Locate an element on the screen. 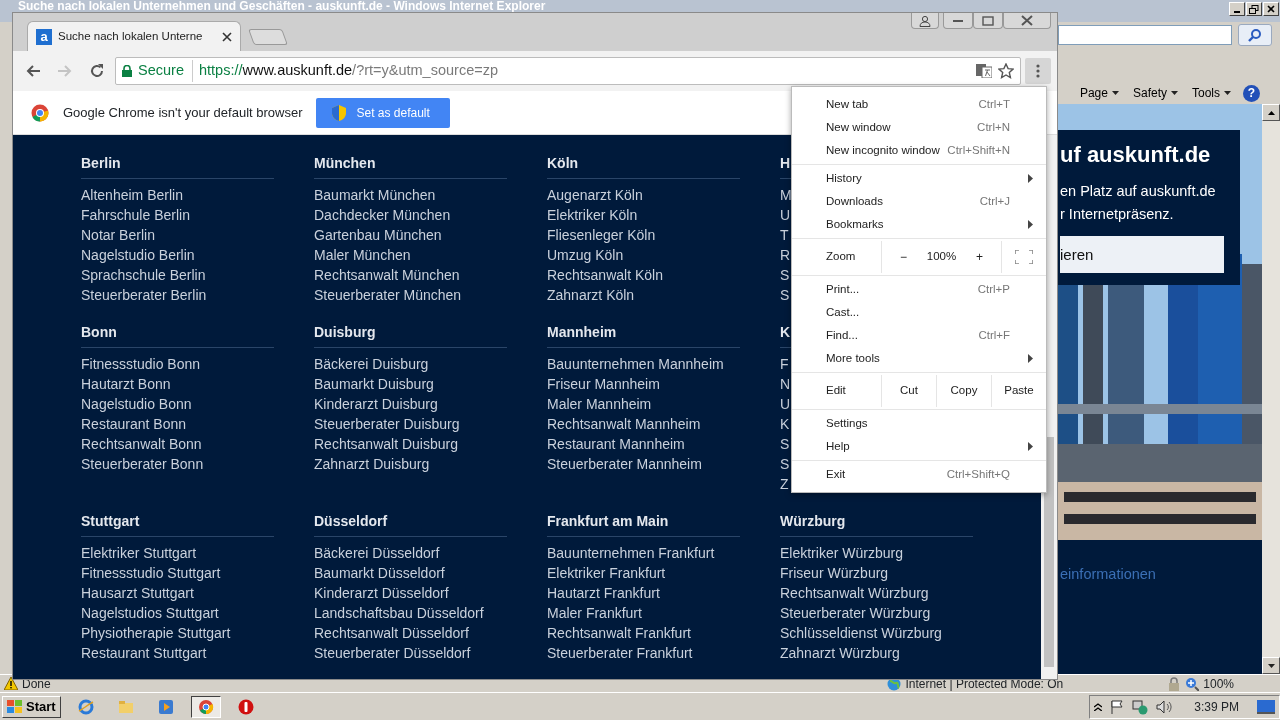 The image size is (1280, 720). city-link: Baumarkt Duisburg is located at coordinates (410, 384).